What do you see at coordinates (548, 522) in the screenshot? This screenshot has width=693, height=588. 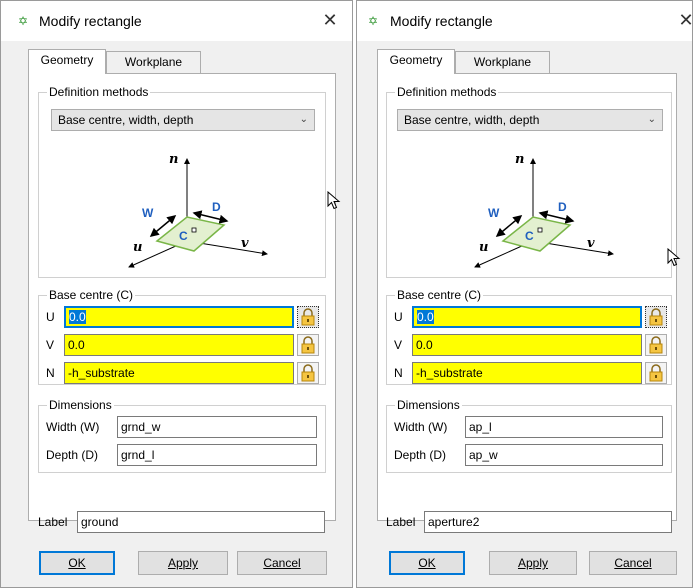 I see `label-input: aperture2` at bounding box center [548, 522].